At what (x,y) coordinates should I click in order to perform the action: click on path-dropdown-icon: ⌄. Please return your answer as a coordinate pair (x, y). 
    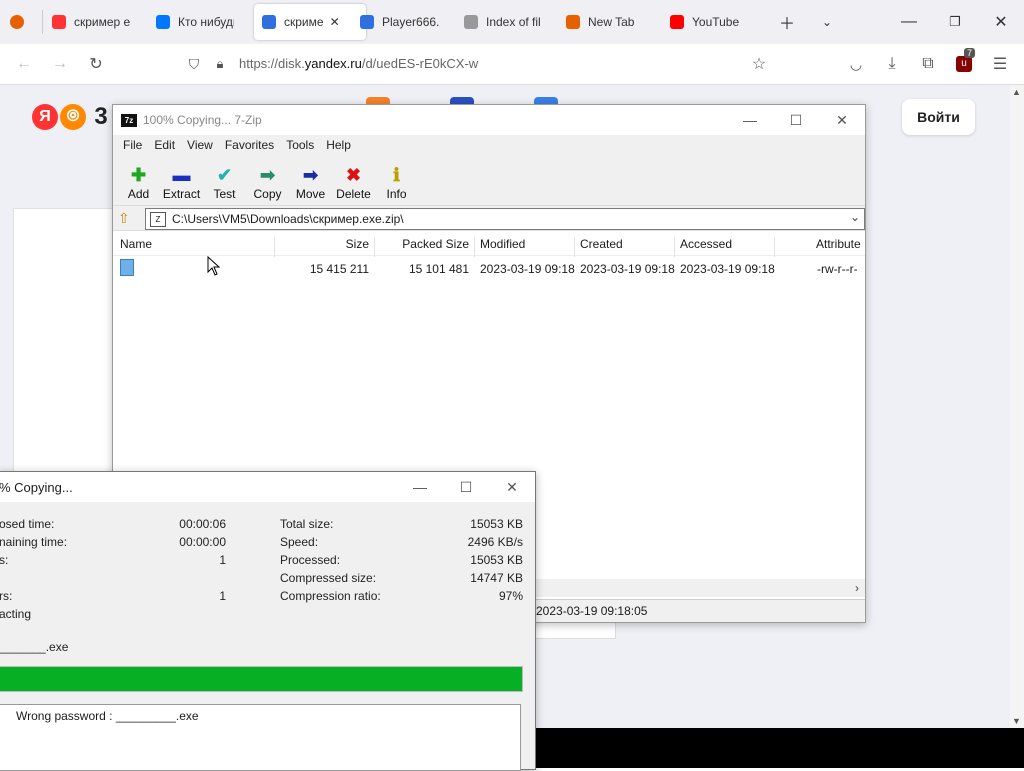
    Looking at the image, I should click on (855, 217).